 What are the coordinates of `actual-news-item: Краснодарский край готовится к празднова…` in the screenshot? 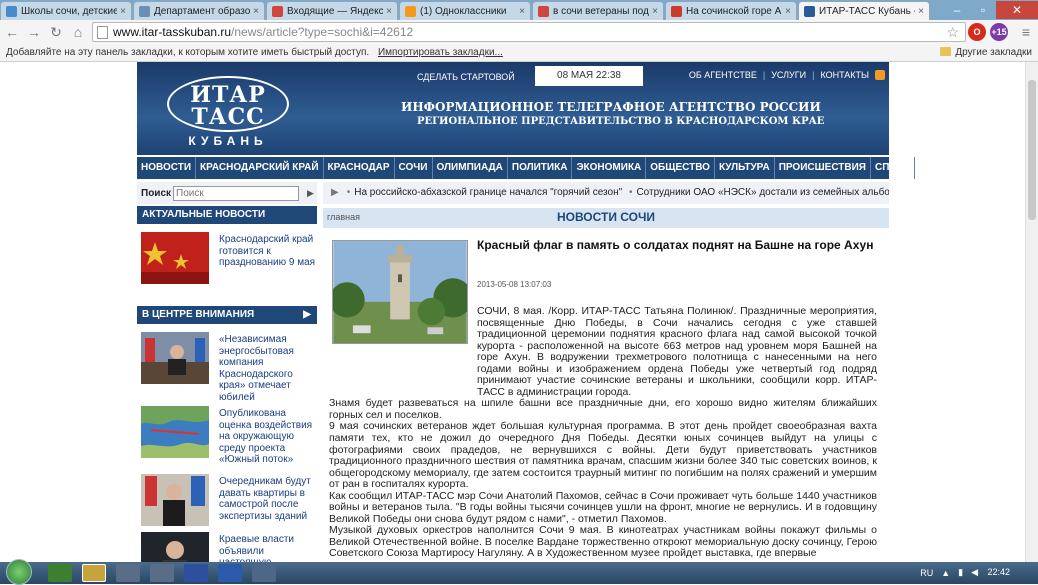 It's located at (229, 260).